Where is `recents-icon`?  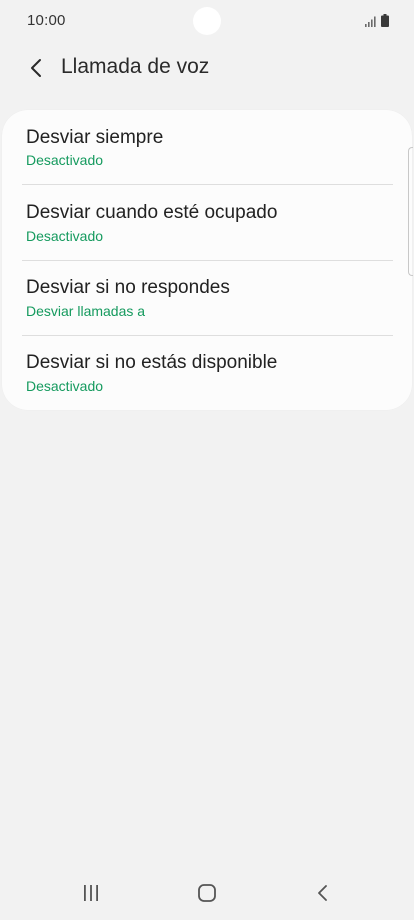
recents-icon is located at coordinates (91, 893).